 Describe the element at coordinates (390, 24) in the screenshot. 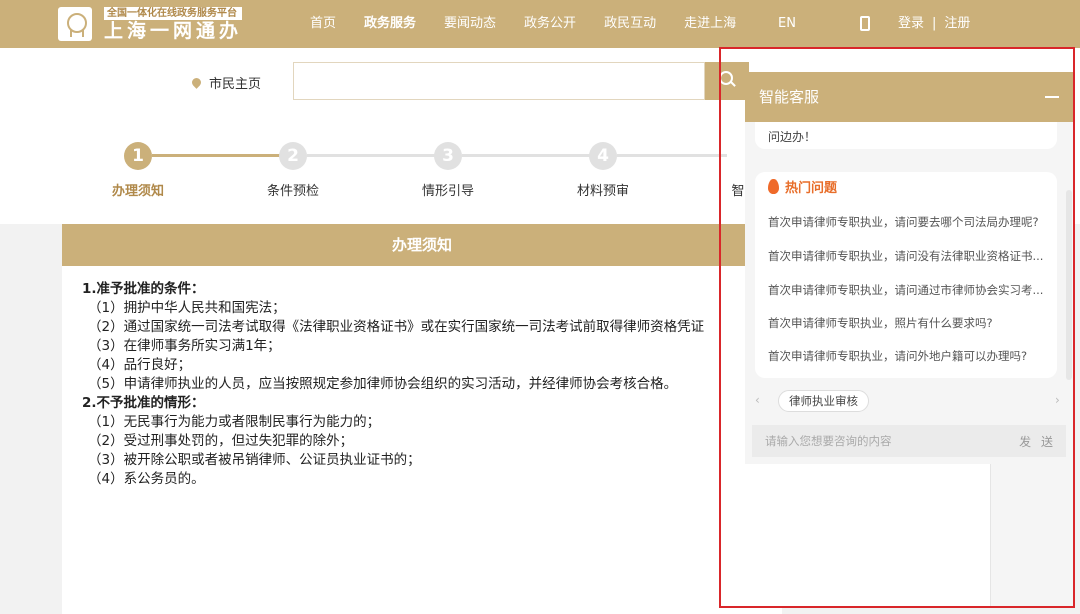

I see `nav-gov-services: 政务服务` at that location.